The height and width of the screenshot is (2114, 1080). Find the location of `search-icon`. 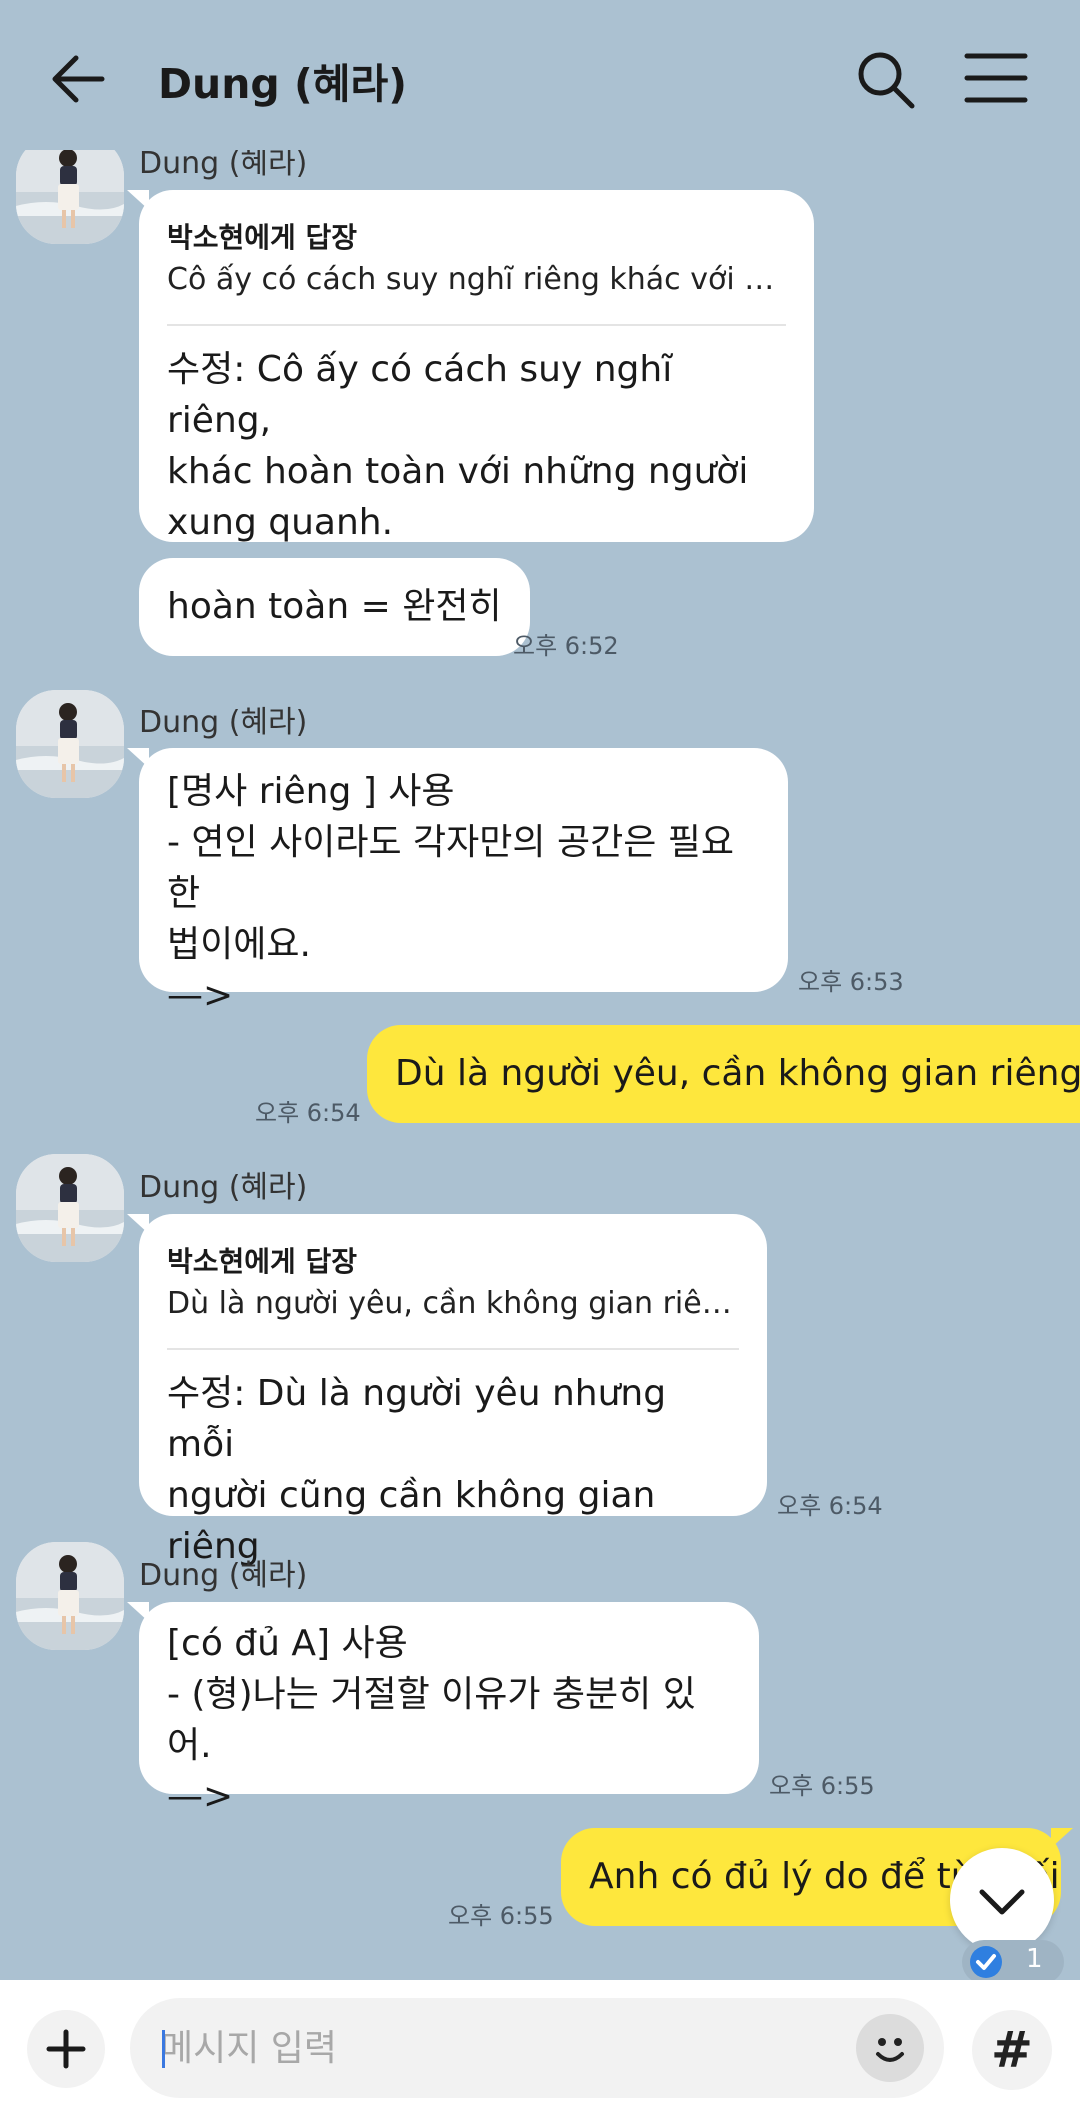

search-icon is located at coordinates (885, 79).